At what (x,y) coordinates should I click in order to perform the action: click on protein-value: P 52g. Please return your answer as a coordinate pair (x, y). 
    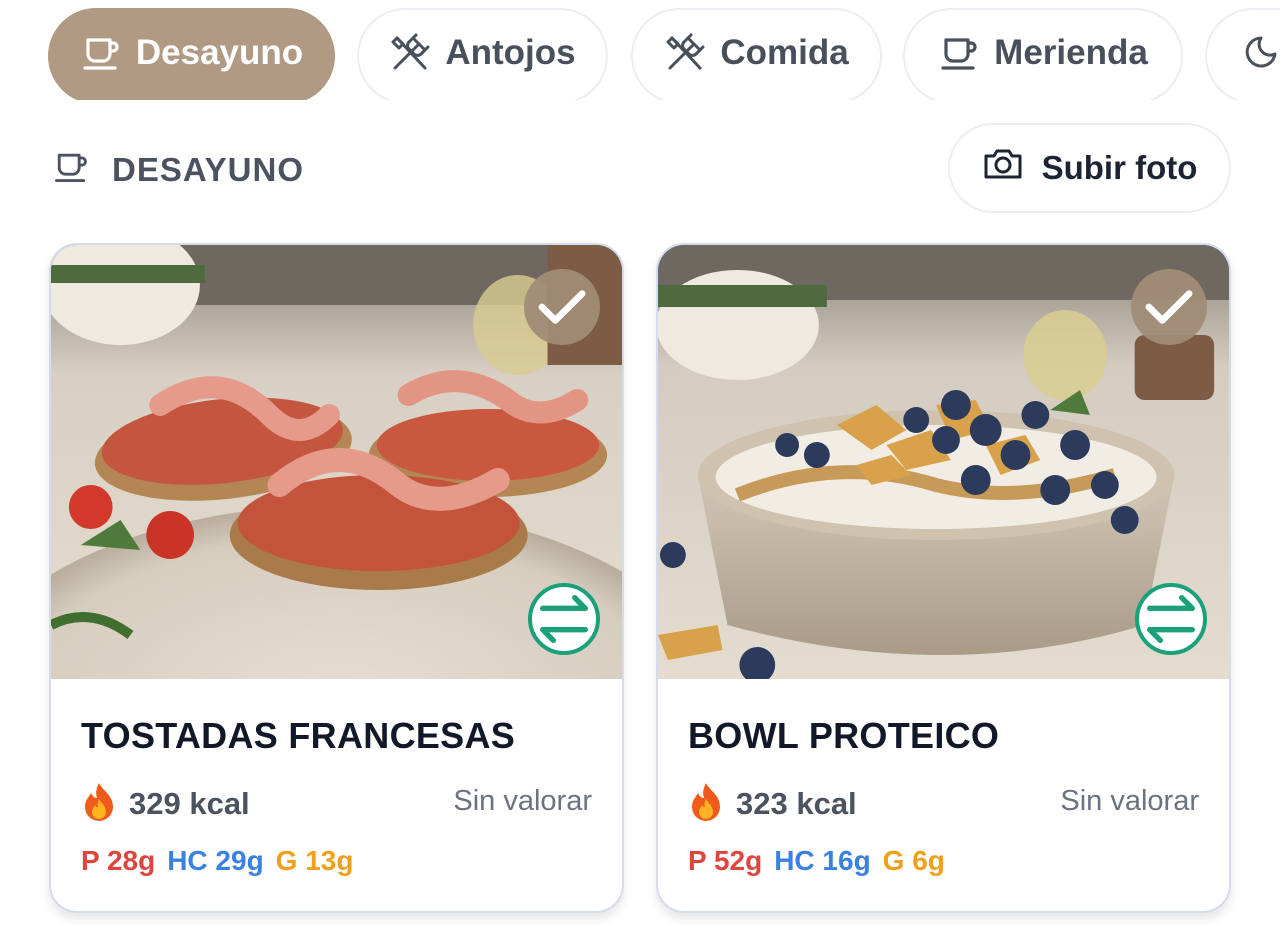
    Looking at the image, I should click on (725, 860).